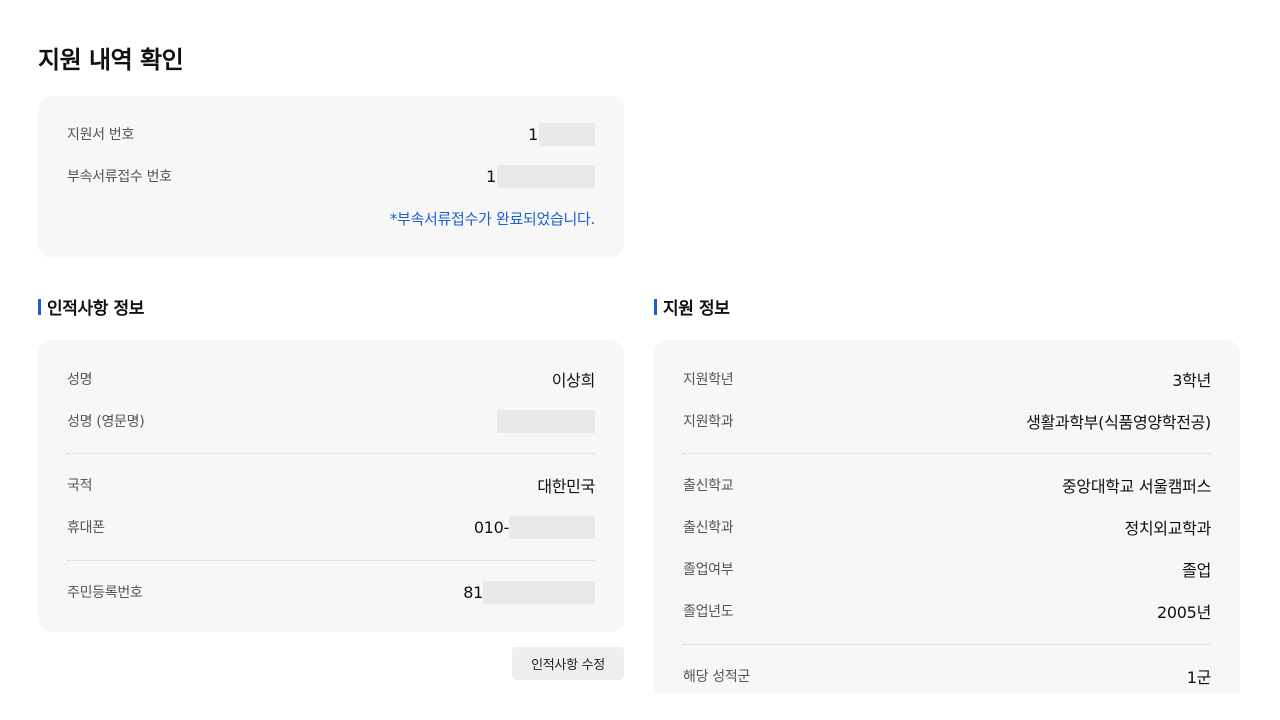  What do you see at coordinates (708, 612) in the screenshot?
I see `graduation-year-label: 졸업년도` at bounding box center [708, 612].